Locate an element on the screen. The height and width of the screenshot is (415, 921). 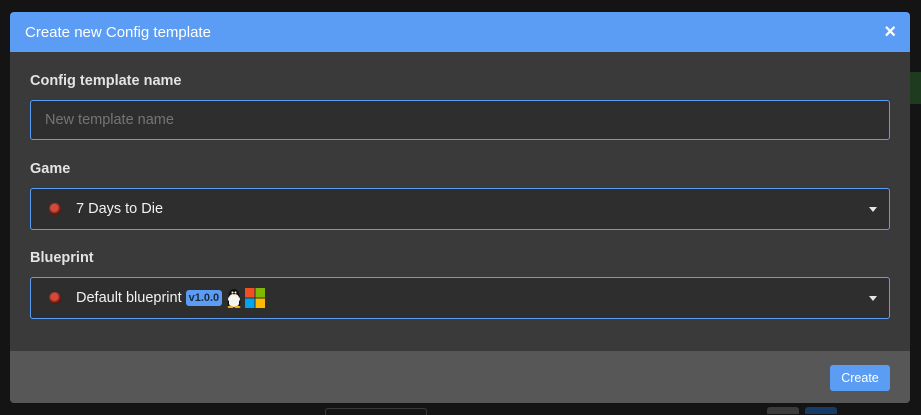
modal-header: Create new Config template × is located at coordinates (460, 32).